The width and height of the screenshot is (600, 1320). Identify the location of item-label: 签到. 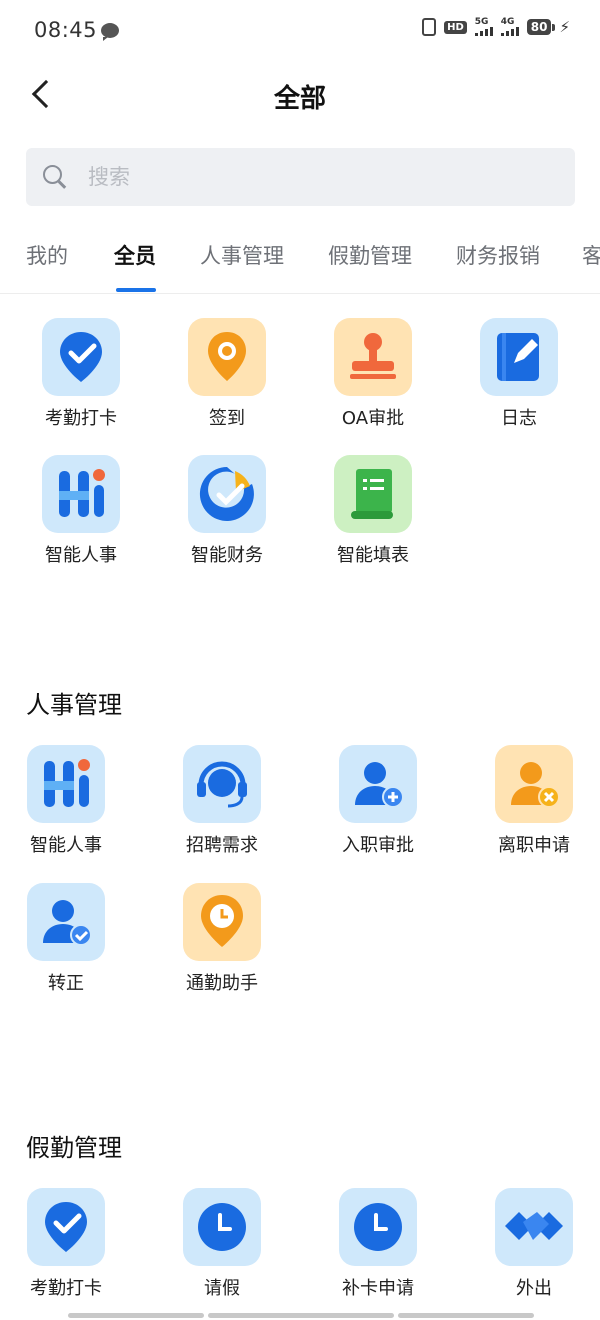
(227, 418).